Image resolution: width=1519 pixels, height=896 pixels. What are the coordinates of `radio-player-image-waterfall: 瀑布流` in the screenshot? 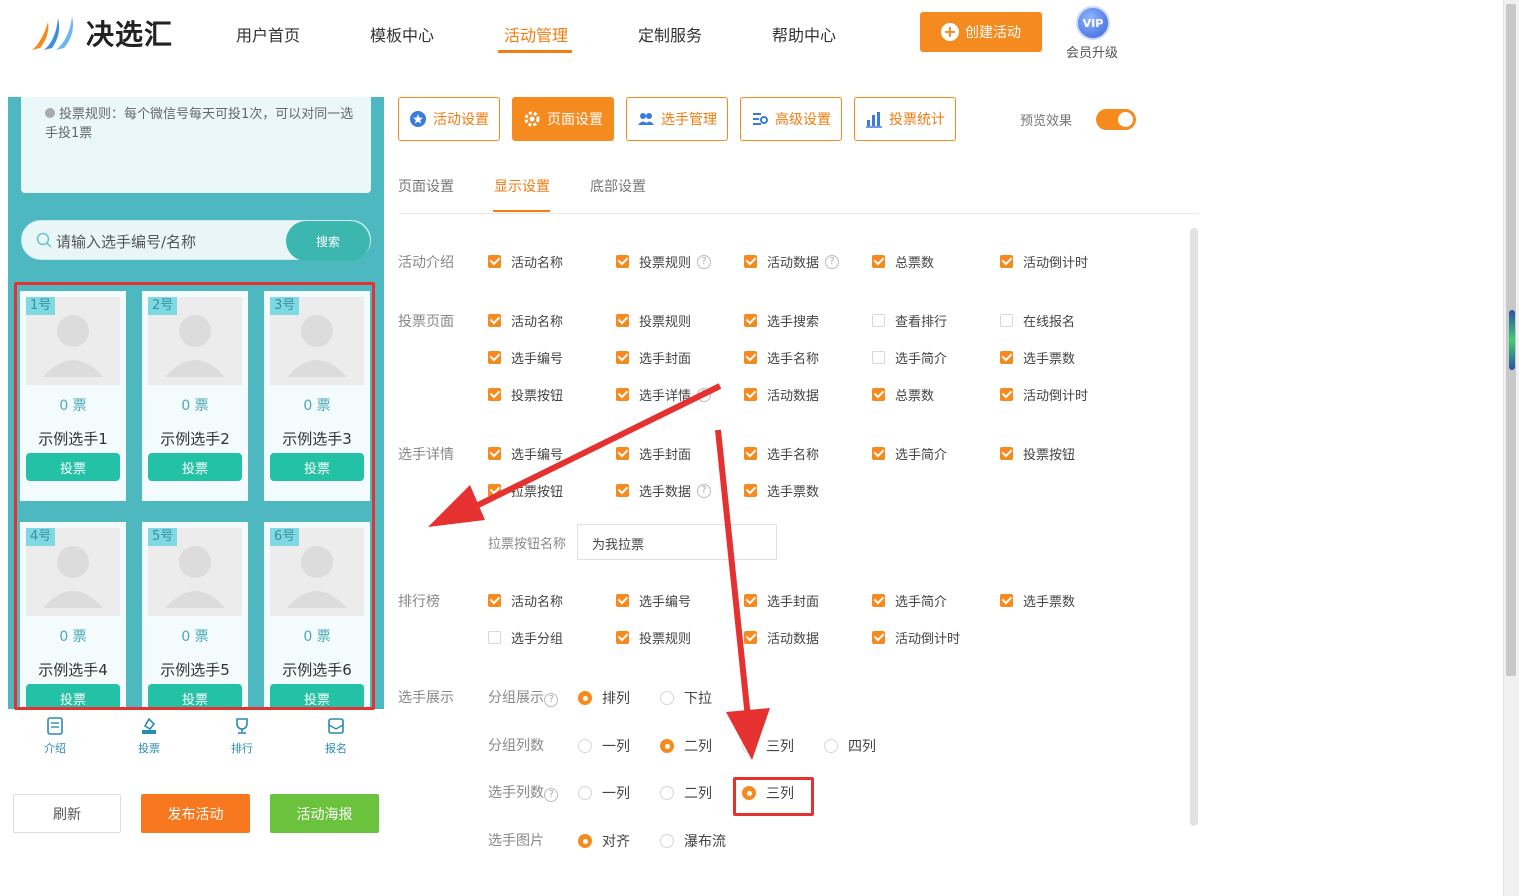 It's located at (693, 841).